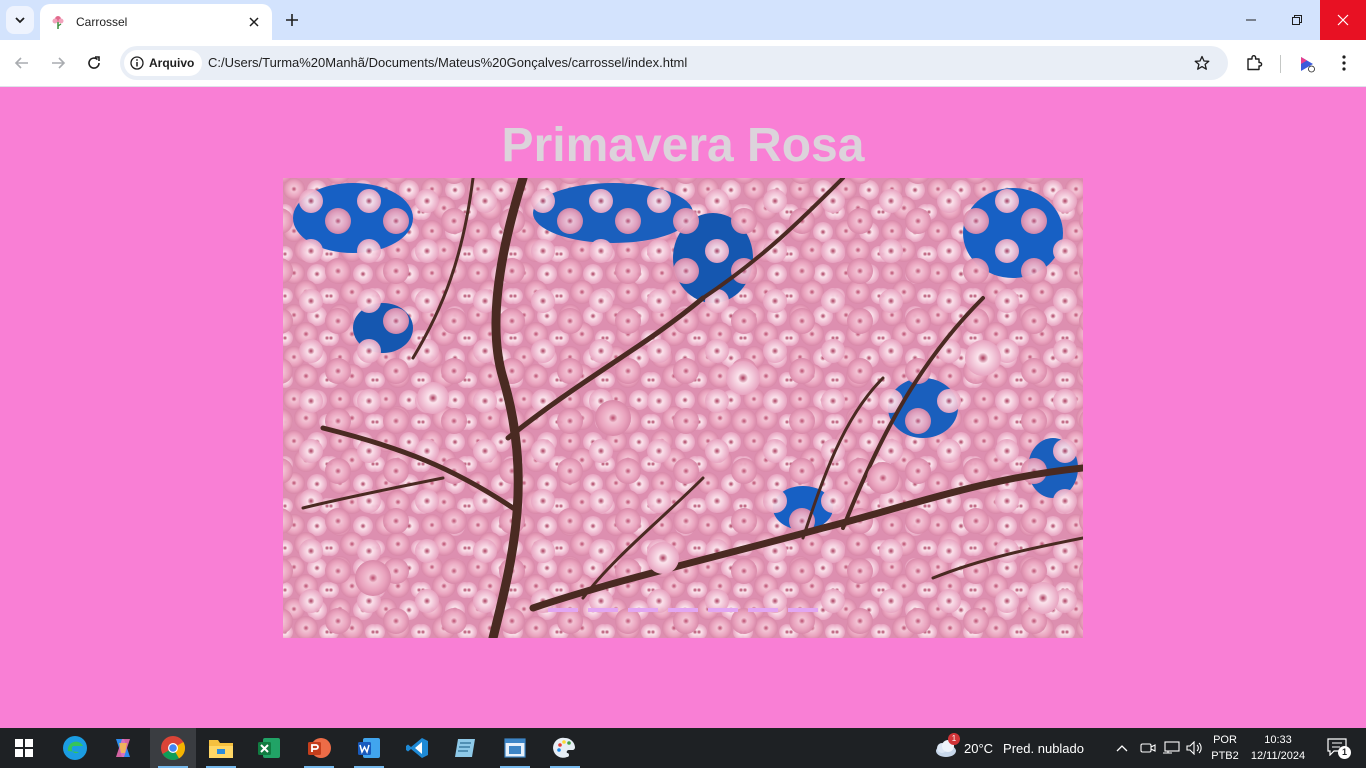  I want to click on window-close-button, so click(1343, 20).